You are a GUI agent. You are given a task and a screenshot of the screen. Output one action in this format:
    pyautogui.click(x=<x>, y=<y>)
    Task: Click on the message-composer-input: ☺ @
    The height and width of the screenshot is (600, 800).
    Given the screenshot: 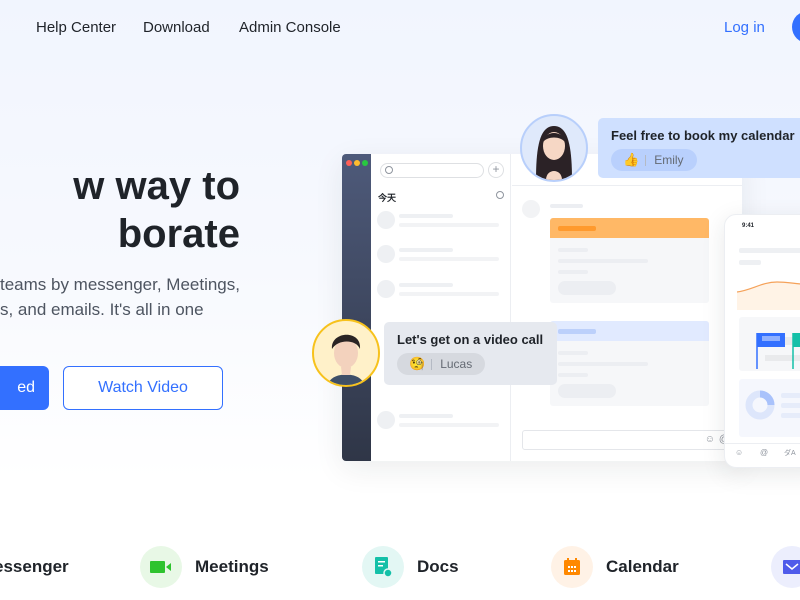 What is the action you would take?
    pyautogui.click(x=627, y=440)
    